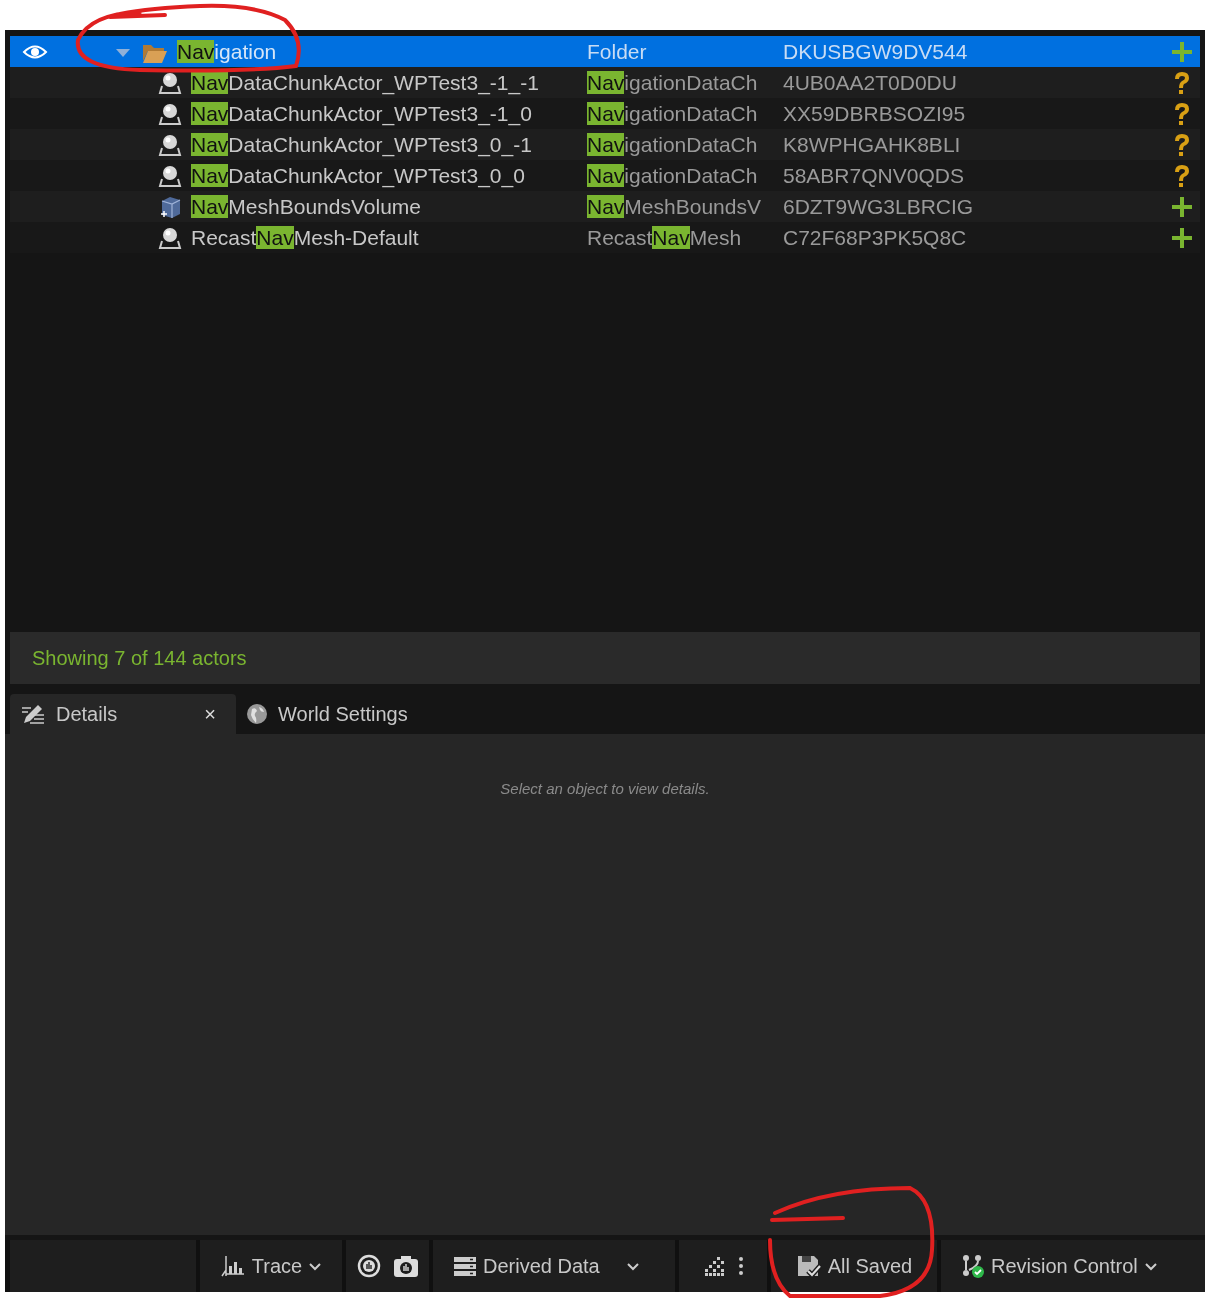 The height and width of the screenshot is (1299, 1205). I want to click on pencil-icon, so click(33, 714).